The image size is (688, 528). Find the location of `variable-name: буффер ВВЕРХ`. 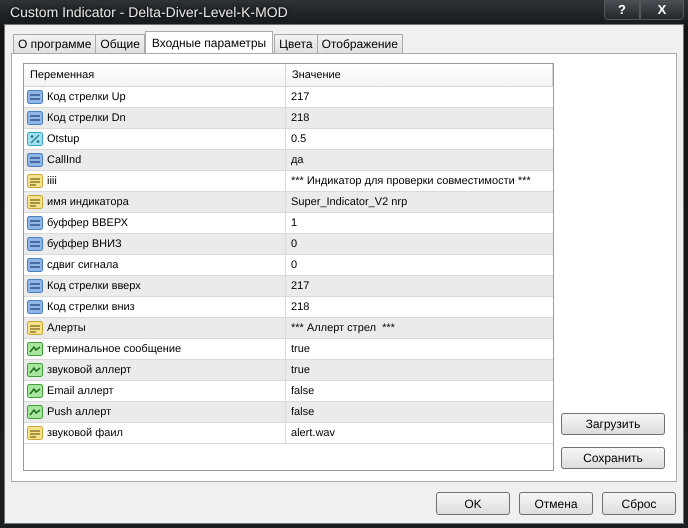

variable-name: буффер ВВЕРХ is located at coordinates (87, 223).